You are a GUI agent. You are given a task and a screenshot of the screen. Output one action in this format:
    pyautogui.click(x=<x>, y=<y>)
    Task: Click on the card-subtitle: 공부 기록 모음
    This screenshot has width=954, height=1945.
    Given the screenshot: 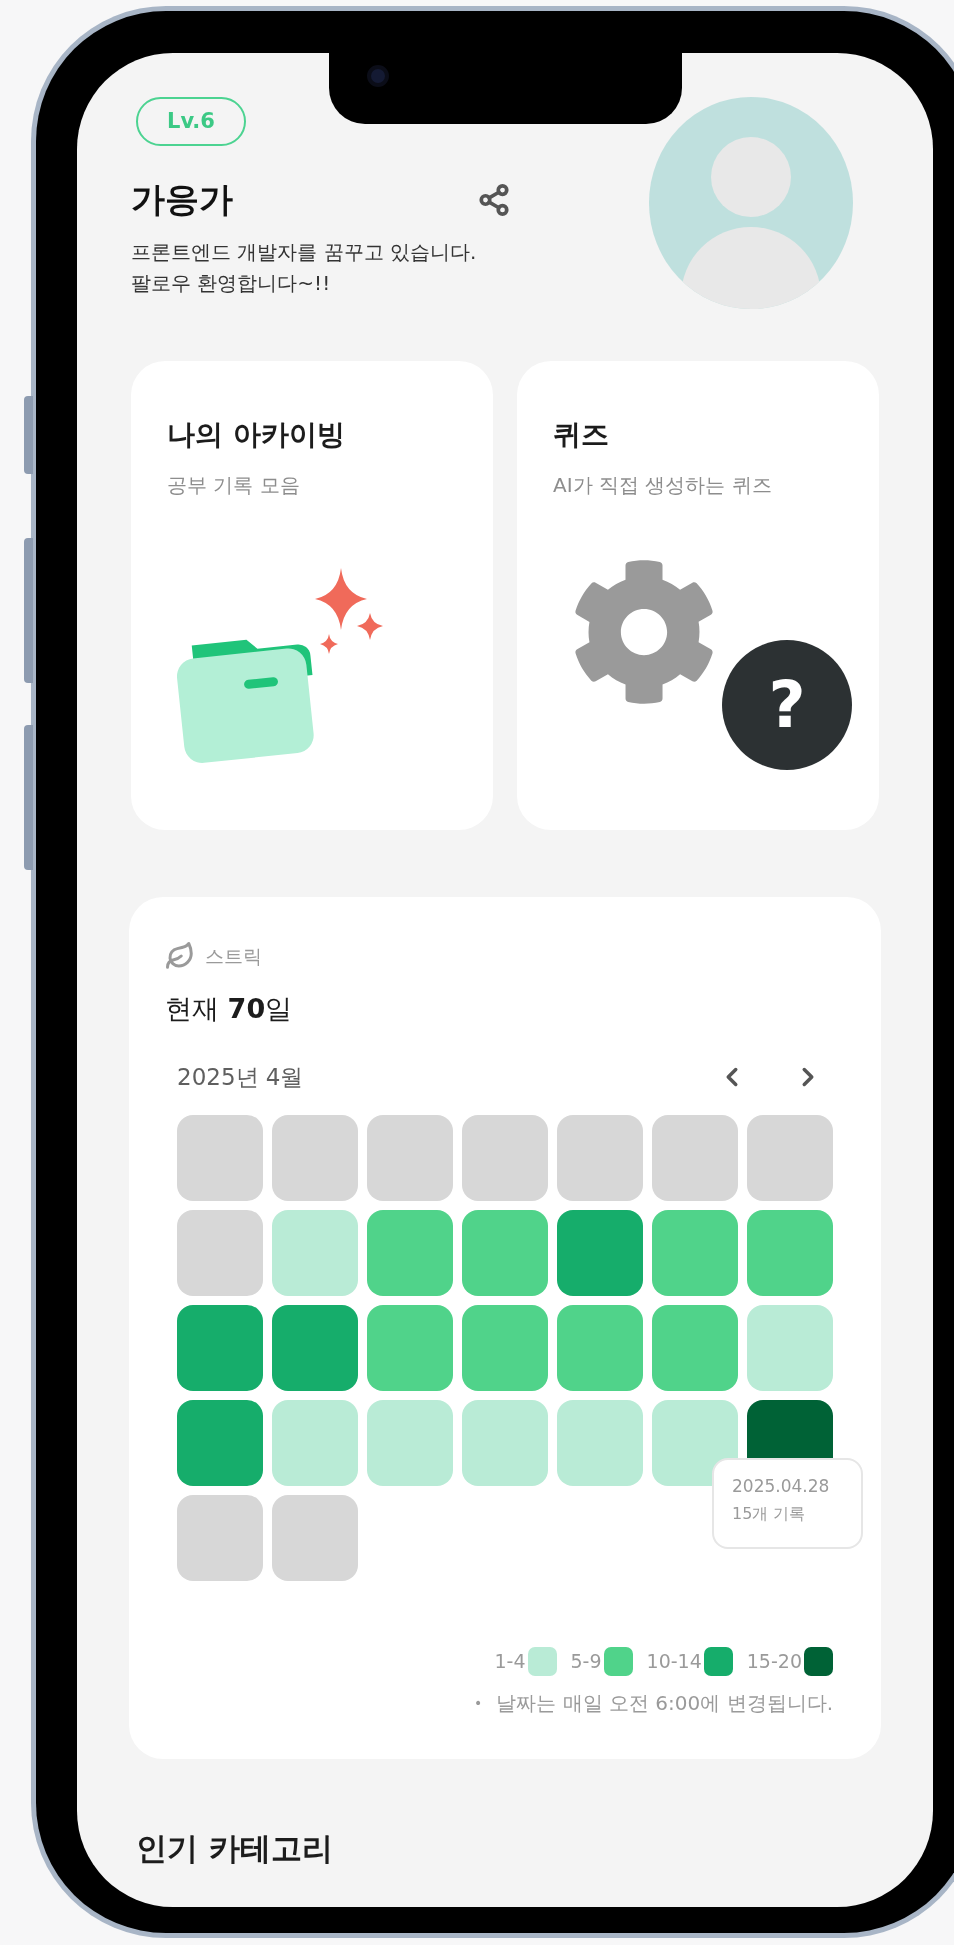 What is the action you would take?
    pyautogui.click(x=234, y=485)
    